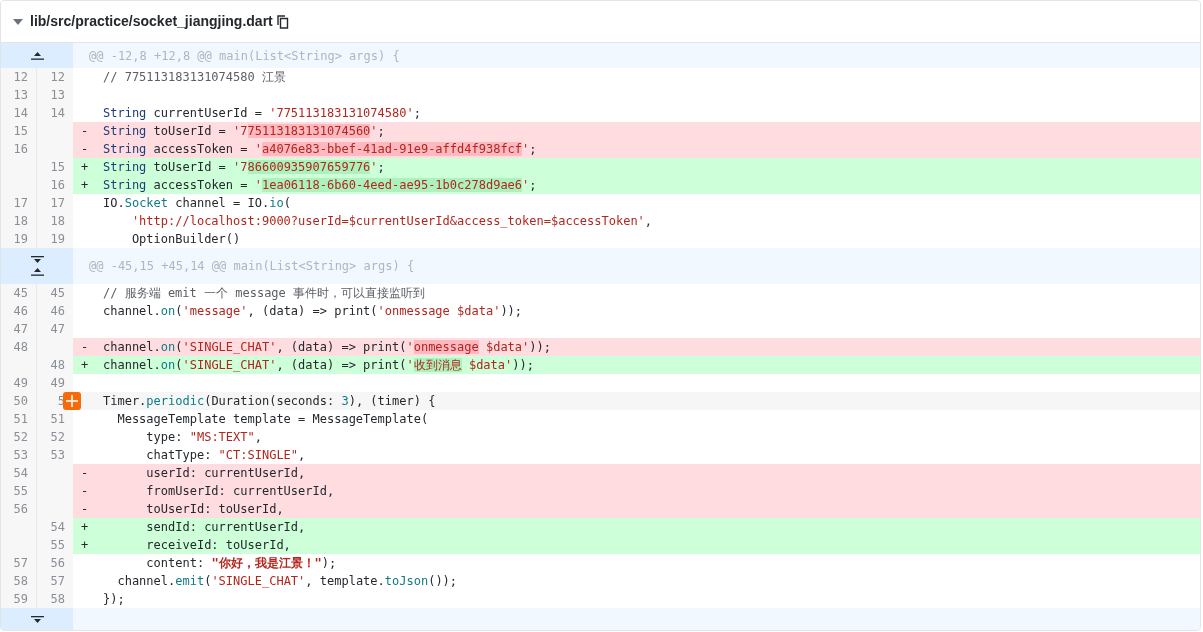  Describe the element at coordinates (282, 21) in the screenshot. I see `copy-icon` at that location.